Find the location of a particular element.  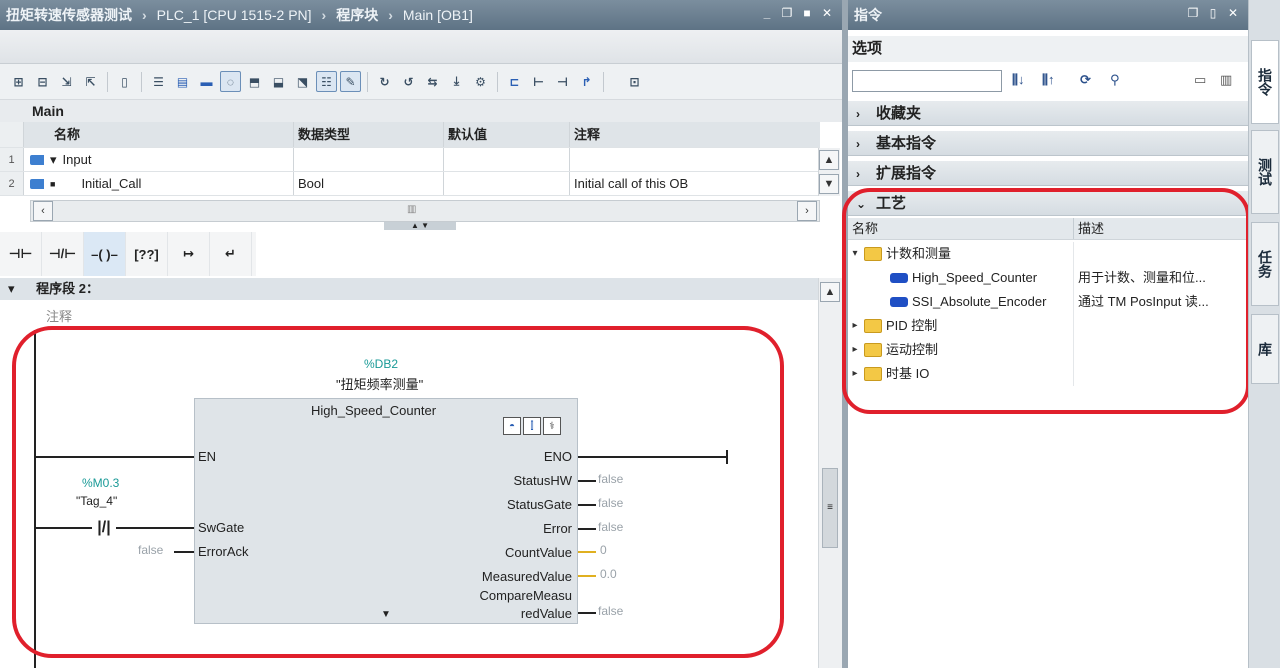

pane-extended-instructions: › 扩展指令 is located at coordinates (1048, 173).